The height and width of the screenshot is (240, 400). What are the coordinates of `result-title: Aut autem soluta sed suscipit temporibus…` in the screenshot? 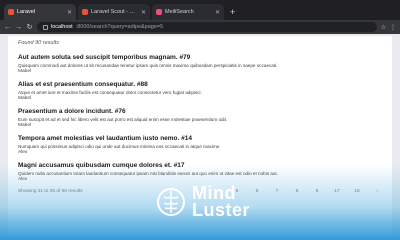 It's located at (200, 57).